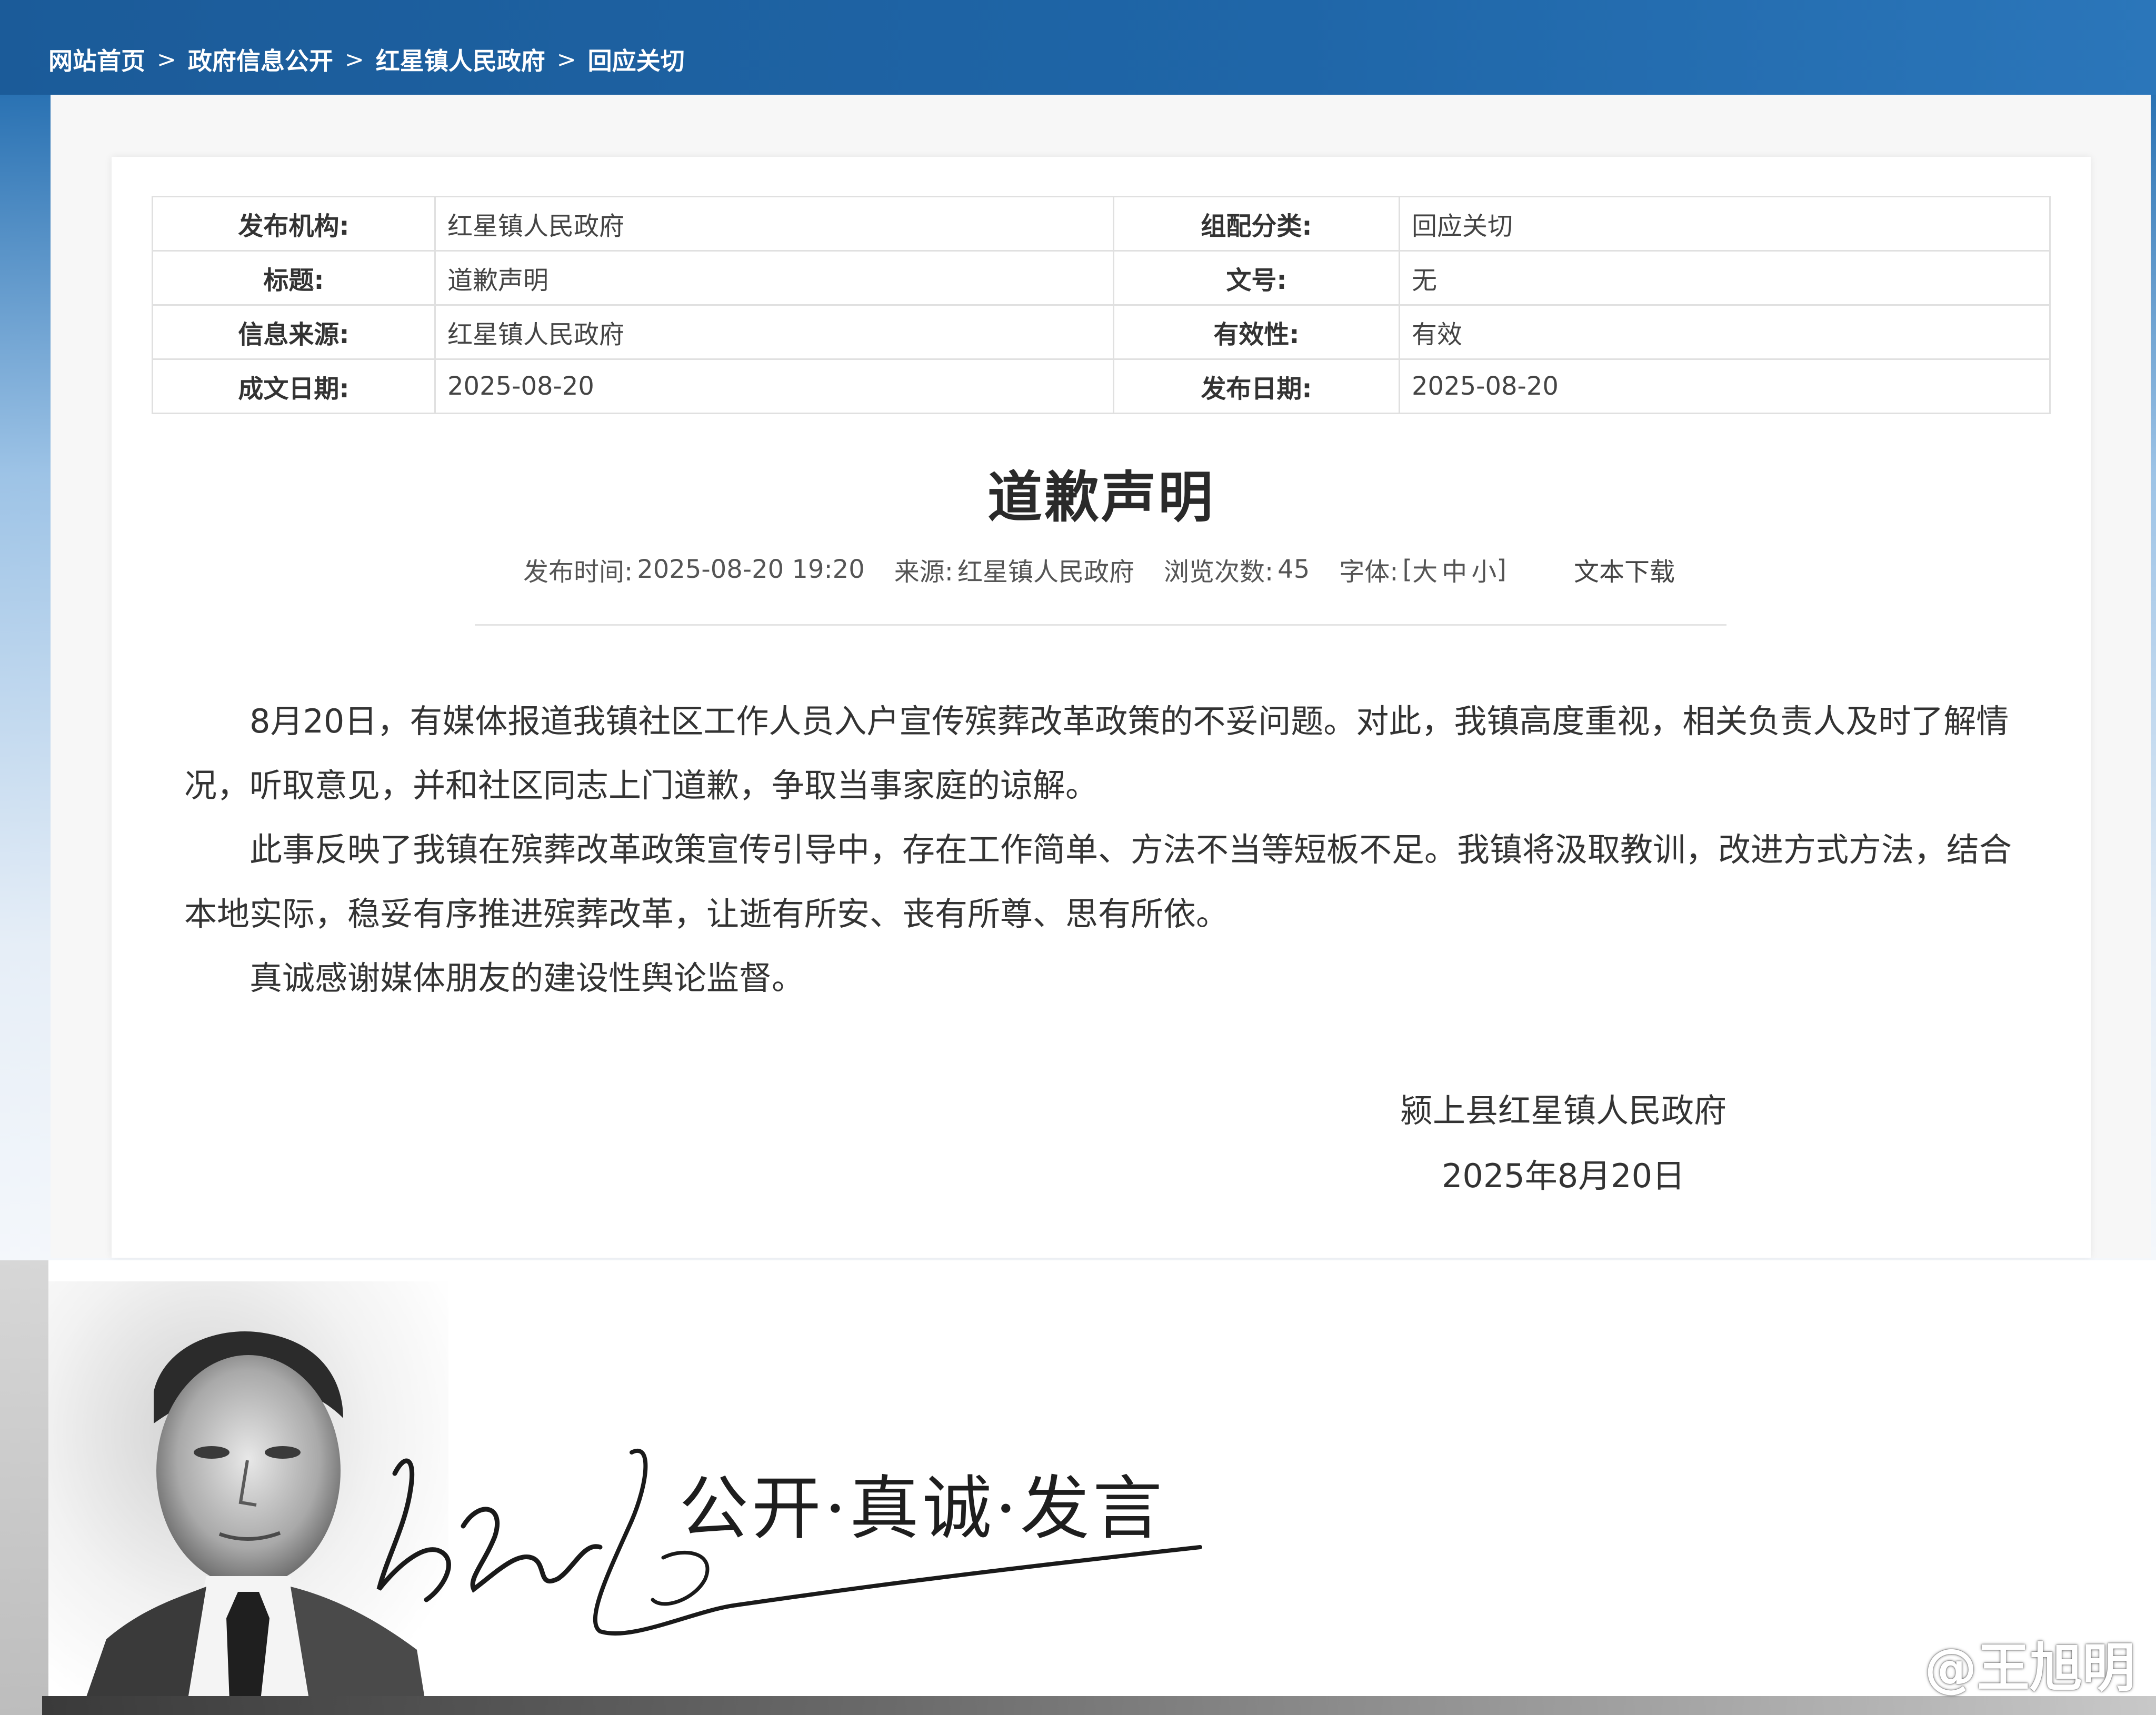 Image resolution: width=2156 pixels, height=1715 pixels. What do you see at coordinates (294, 386) in the screenshot?
I see `written-date-label: 成文日期:` at bounding box center [294, 386].